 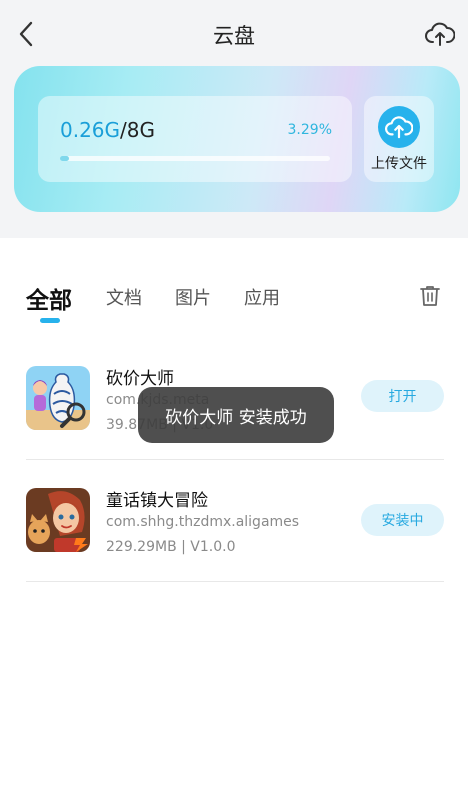 I want to click on delete-button, so click(x=430, y=296).